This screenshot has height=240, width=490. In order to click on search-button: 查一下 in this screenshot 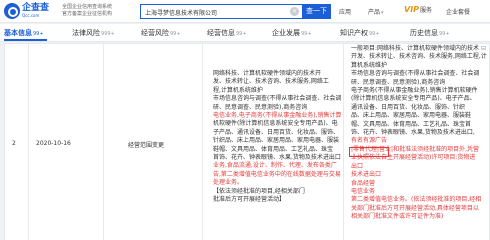, I will do `click(316, 11)`.